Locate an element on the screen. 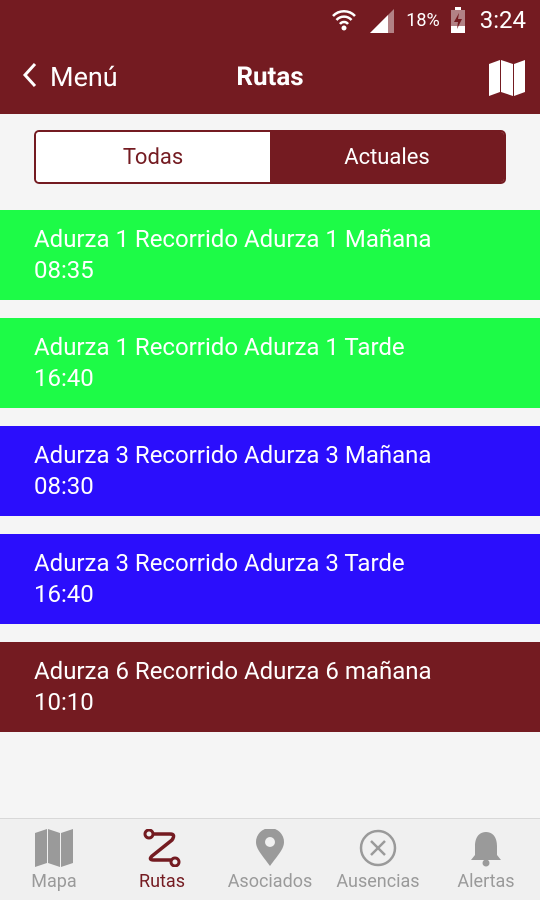 The width and height of the screenshot is (540, 900). route-item: Adurza 3 Recorrido Adurza 3 Mañana 08:30 is located at coordinates (270, 471).